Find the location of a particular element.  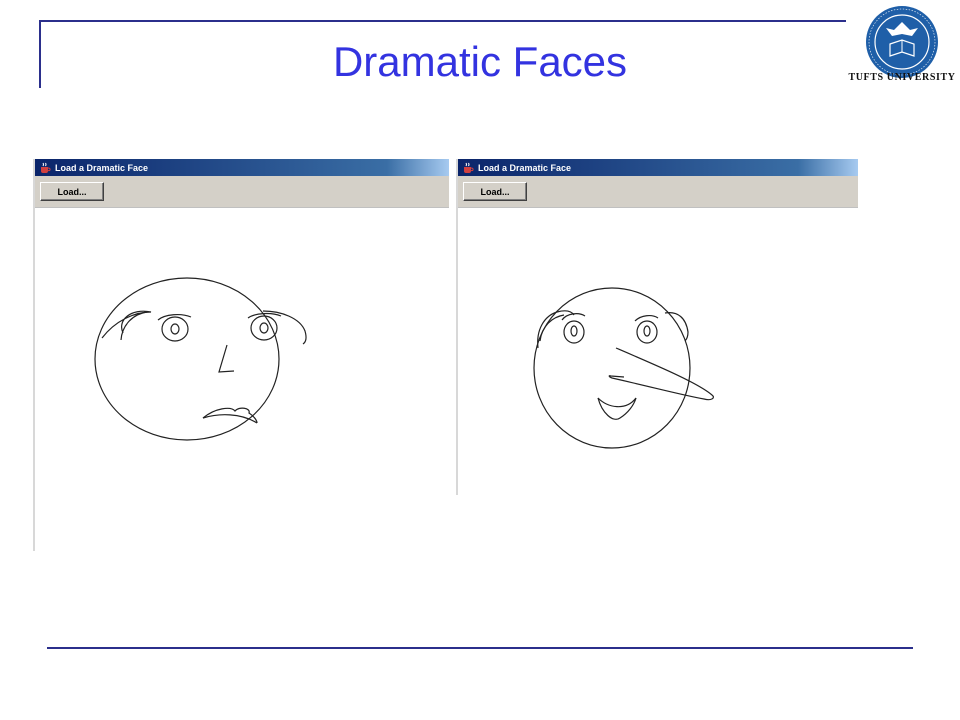

right-ear is located at coordinates (676, 327).